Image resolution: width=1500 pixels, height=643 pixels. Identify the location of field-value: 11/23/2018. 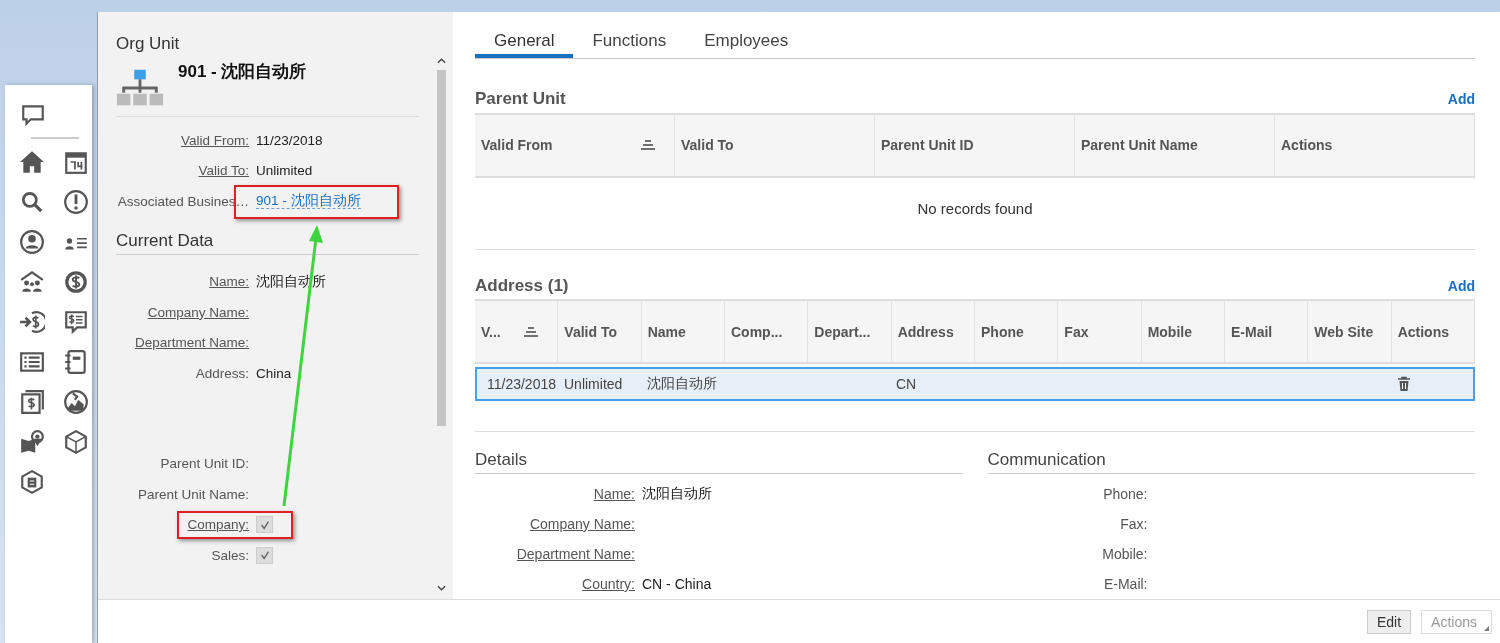
(289, 140).